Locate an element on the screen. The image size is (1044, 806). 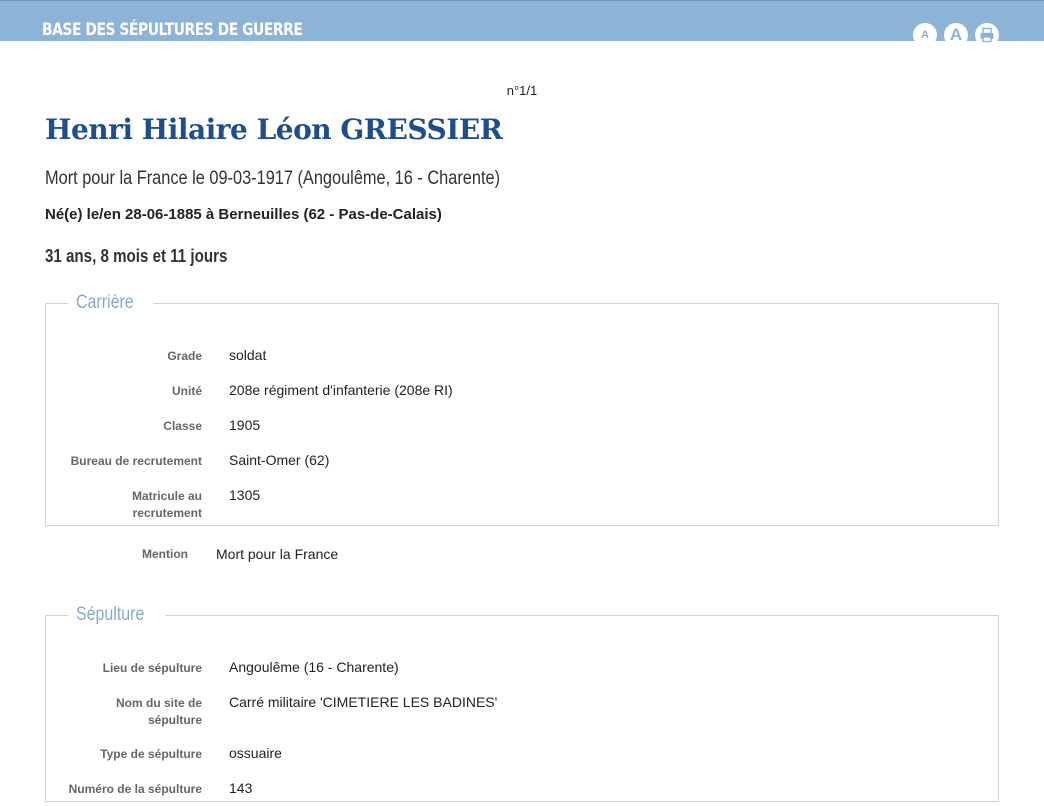
career-legend: Carrière is located at coordinates (105, 302).